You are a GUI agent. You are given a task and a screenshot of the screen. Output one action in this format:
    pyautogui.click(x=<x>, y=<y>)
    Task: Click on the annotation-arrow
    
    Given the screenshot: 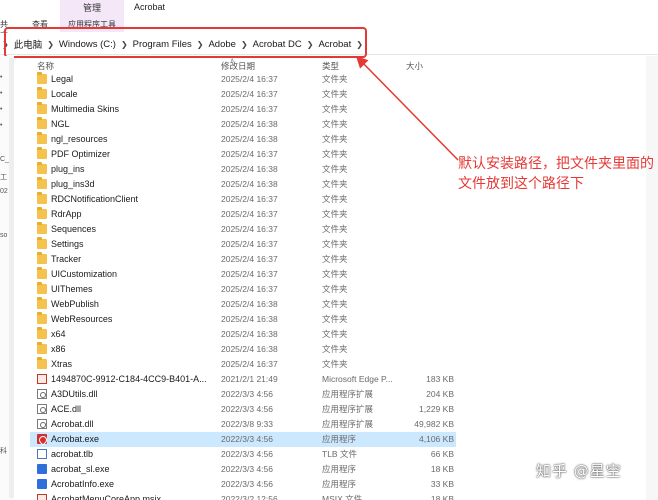 What is the action you would take?
    pyautogui.click(x=407, y=108)
    